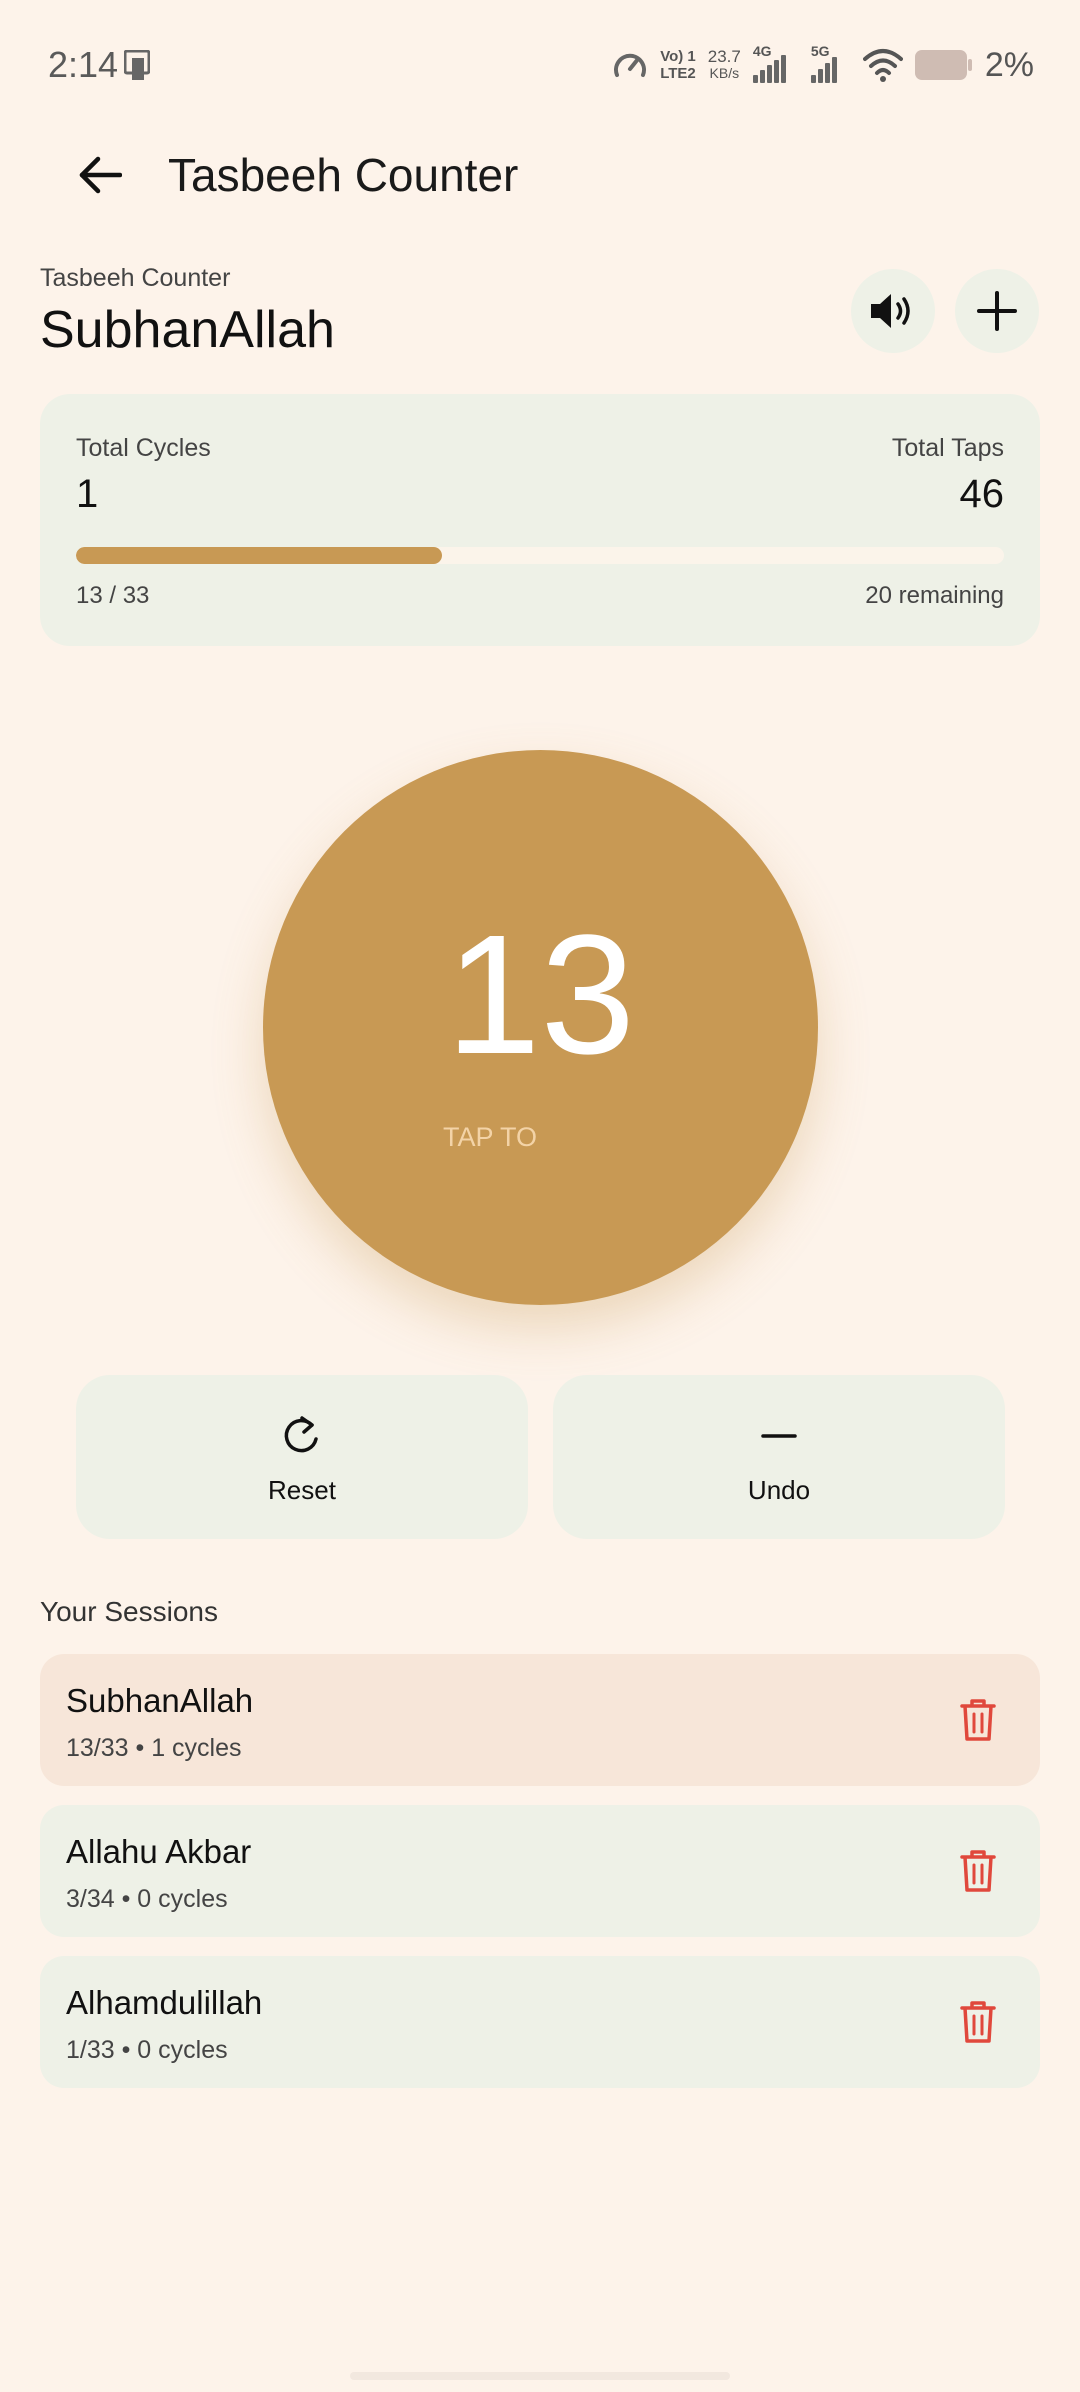  I want to click on status-icons: Vo) 1 LTE2 23.7 KB/s 4G 5G 2%, so click(823, 65).